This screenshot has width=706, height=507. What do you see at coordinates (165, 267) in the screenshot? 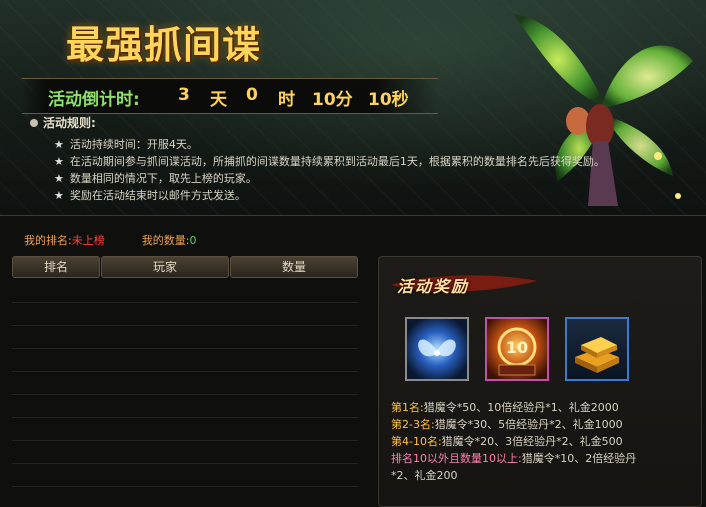
I see `column-header-player: 玩家` at bounding box center [165, 267].